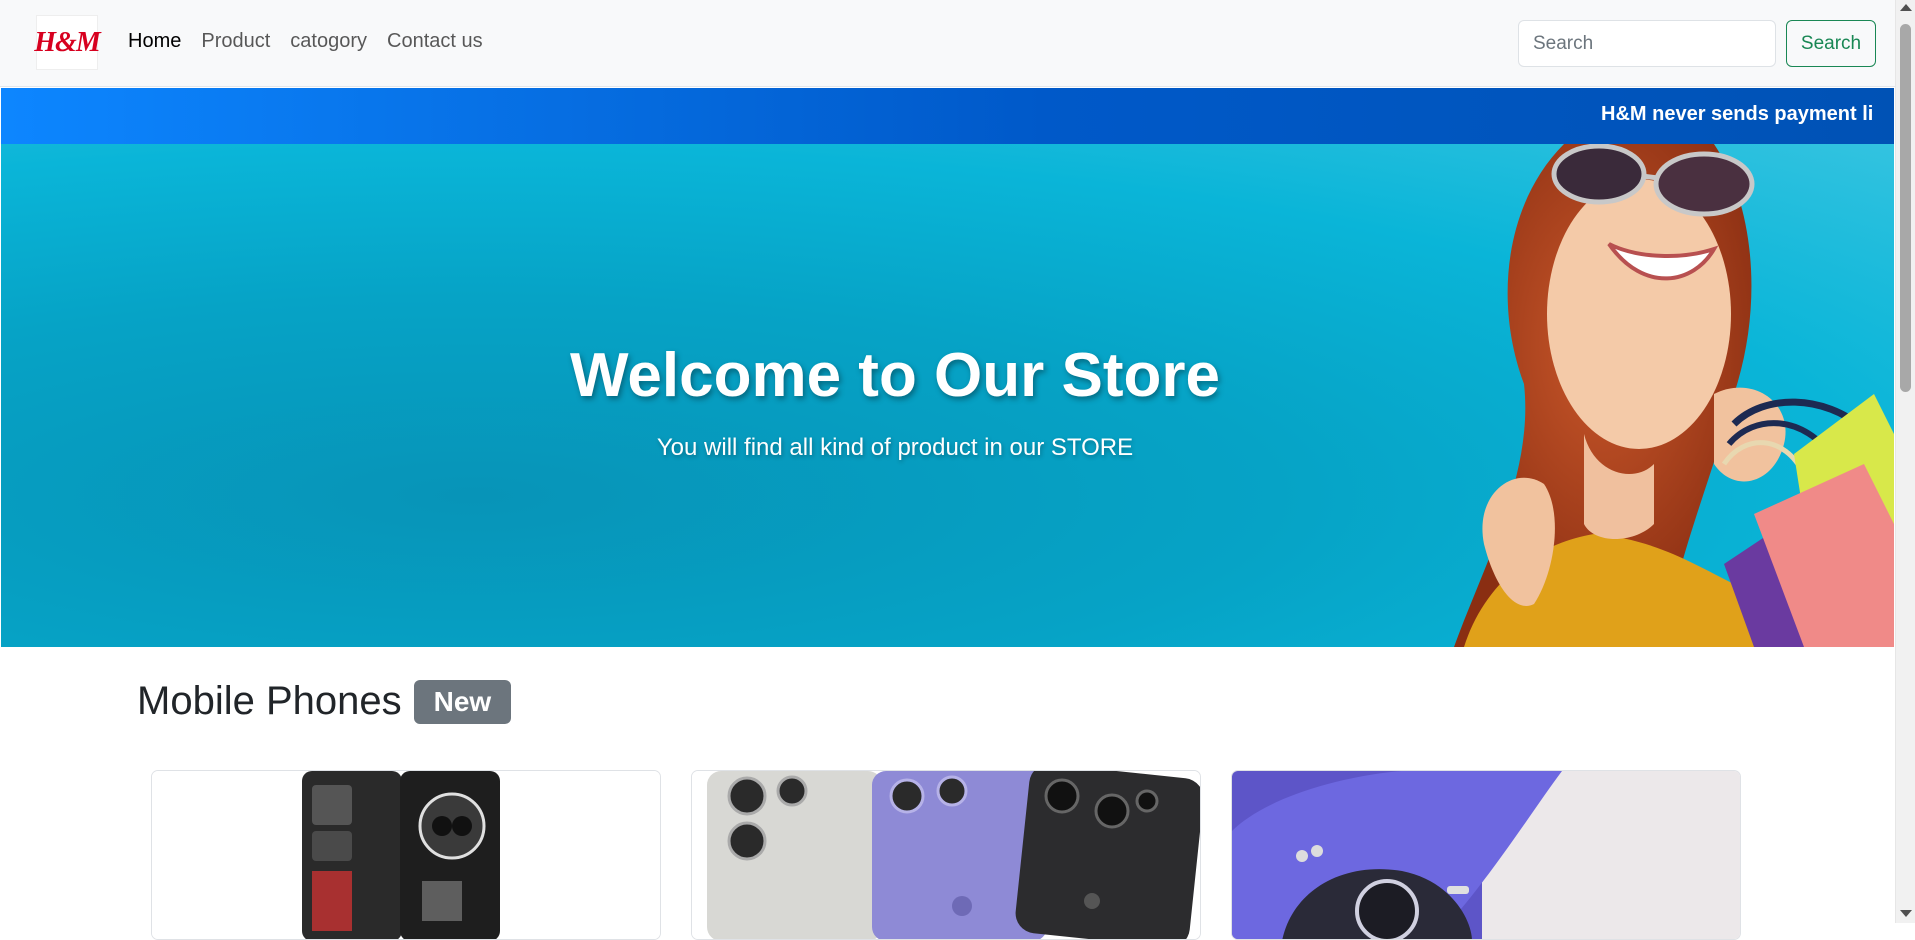  Describe the element at coordinates (154, 41) in the screenshot. I see `nav-link-home: Home` at that location.